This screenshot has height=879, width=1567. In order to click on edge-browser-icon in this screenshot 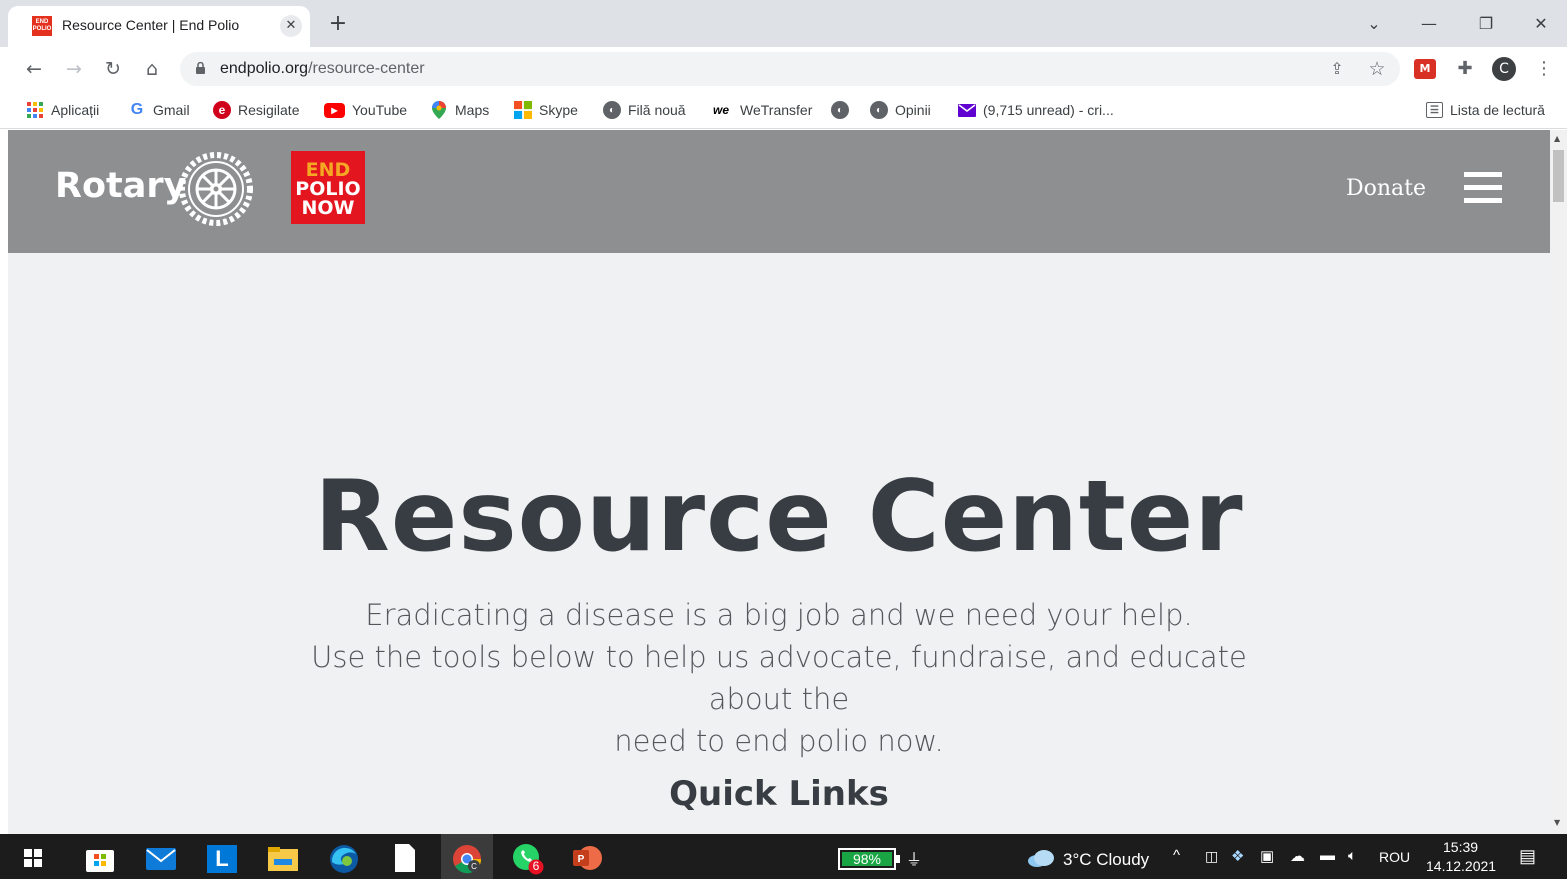, I will do `click(344, 859)`.